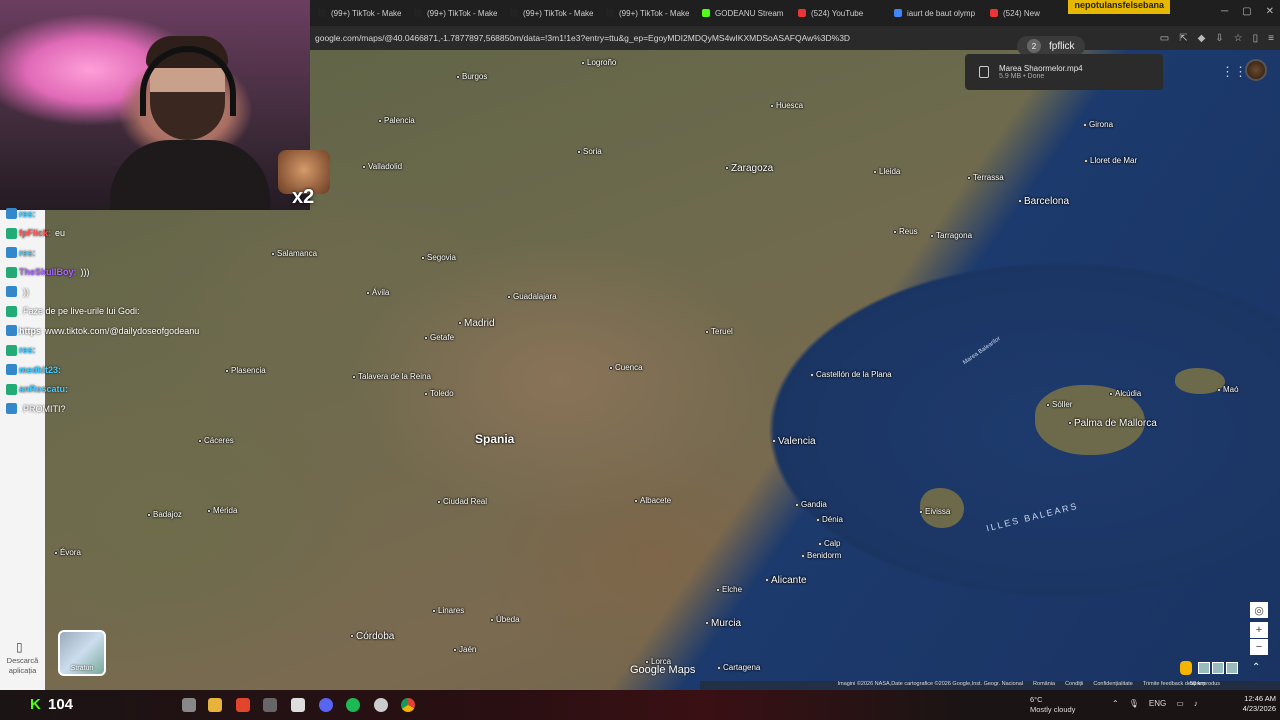 The height and width of the screenshot is (720, 1280). What do you see at coordinates (438, 257) in the screenshot?
I see `city-label: Segovia` at bounding box center [438, 257].